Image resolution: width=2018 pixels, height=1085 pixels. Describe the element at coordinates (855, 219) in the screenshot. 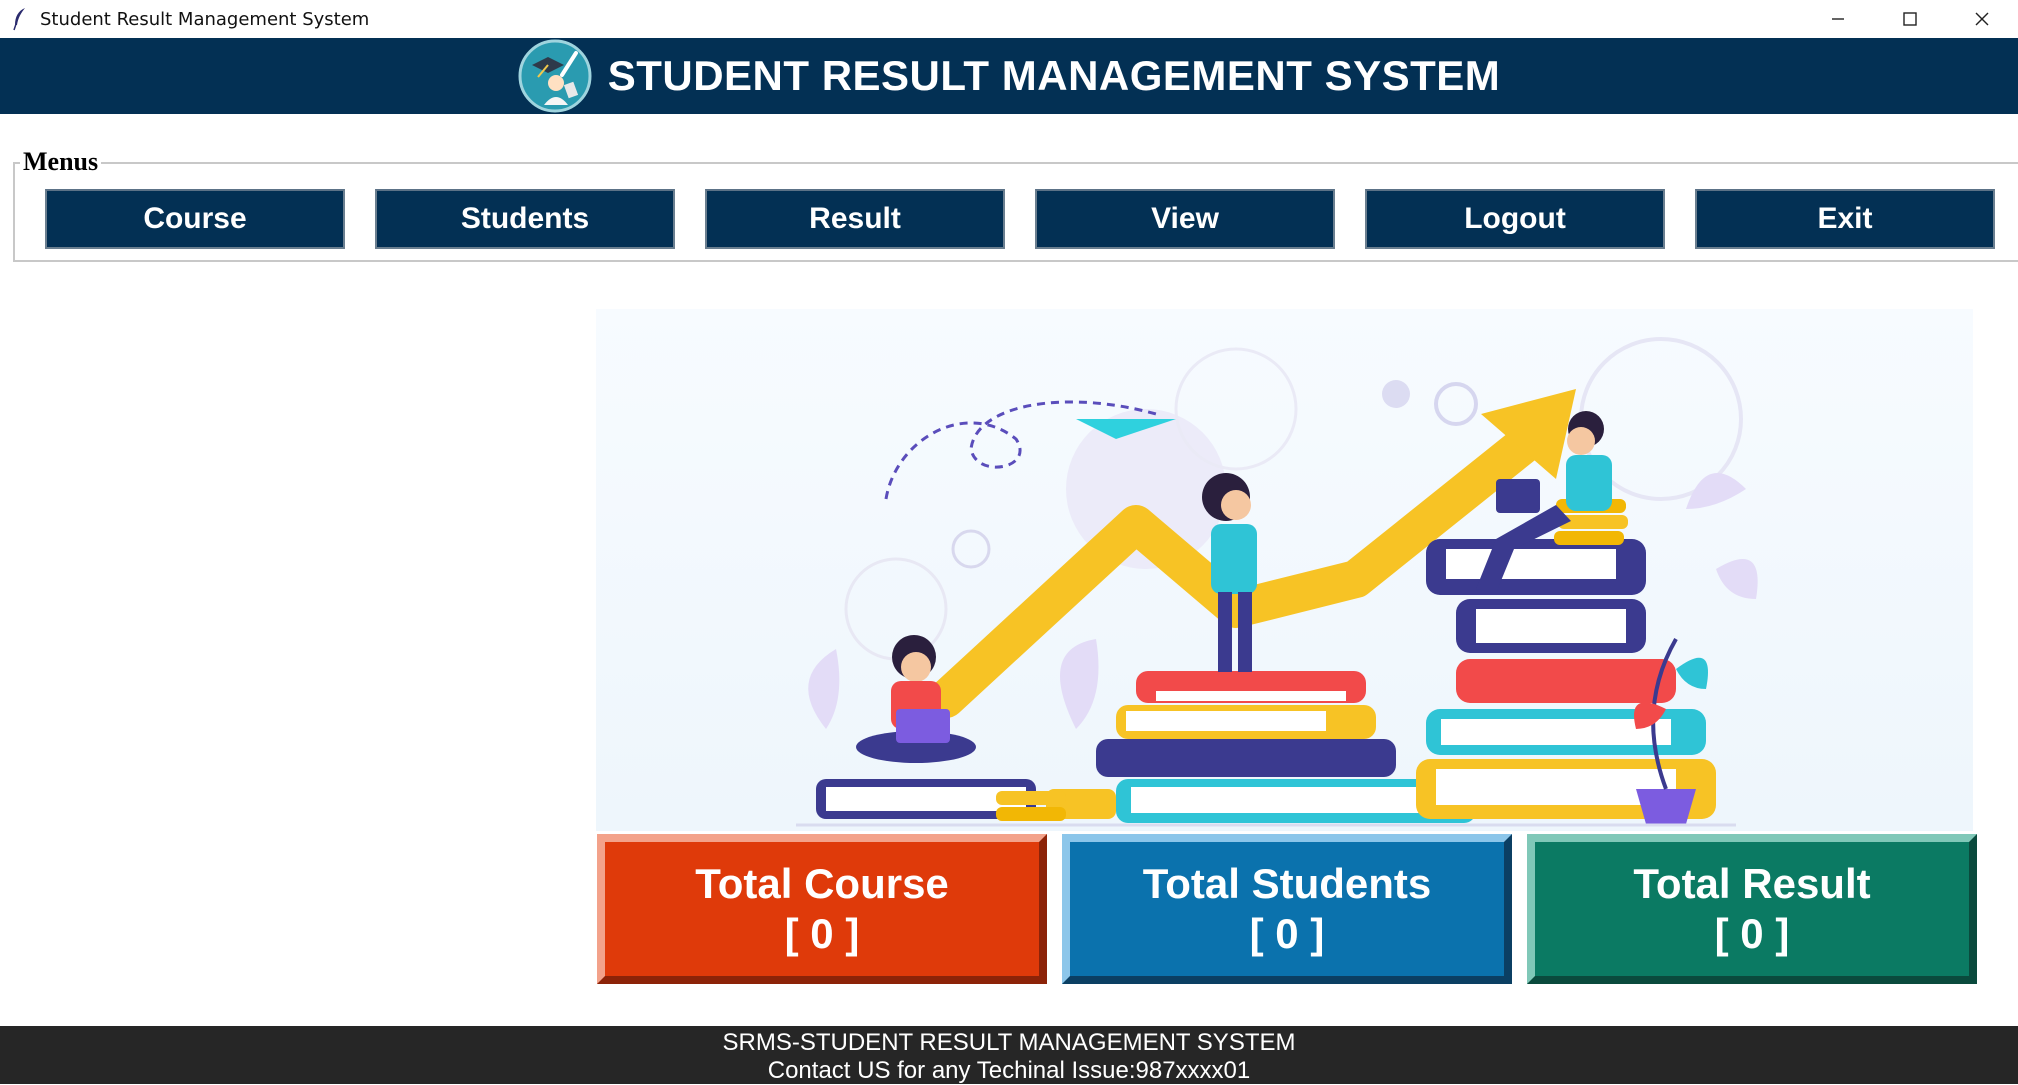

I see `result-button: Result` at that location.